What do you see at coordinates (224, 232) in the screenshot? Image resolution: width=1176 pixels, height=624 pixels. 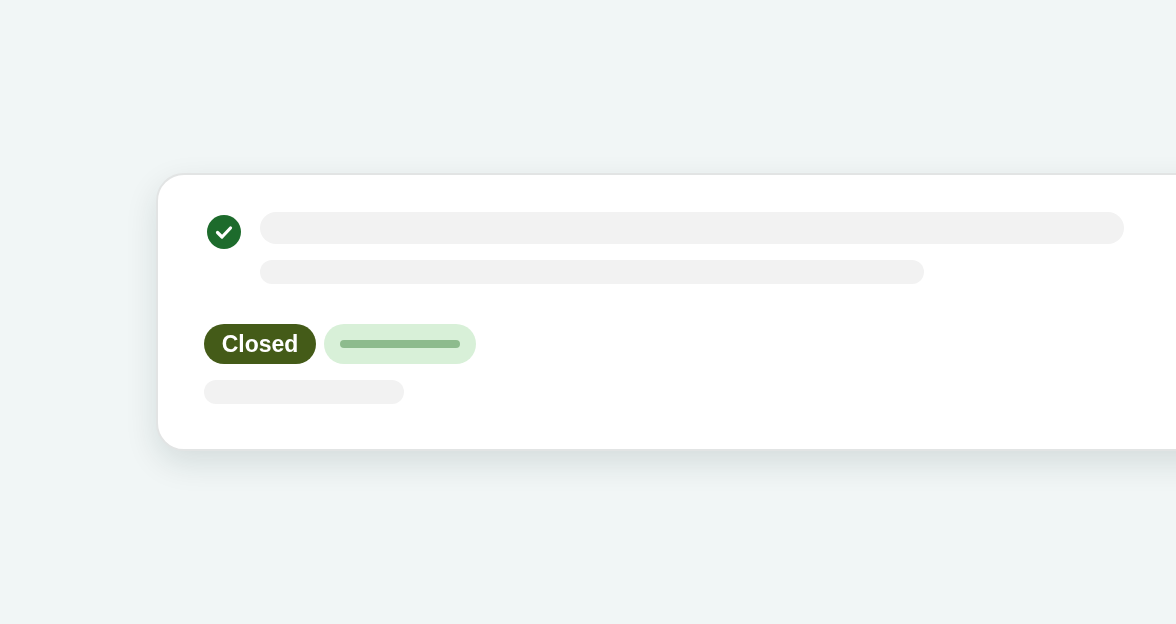 I see `check-circle-icon` at bounding box center [224, 232].